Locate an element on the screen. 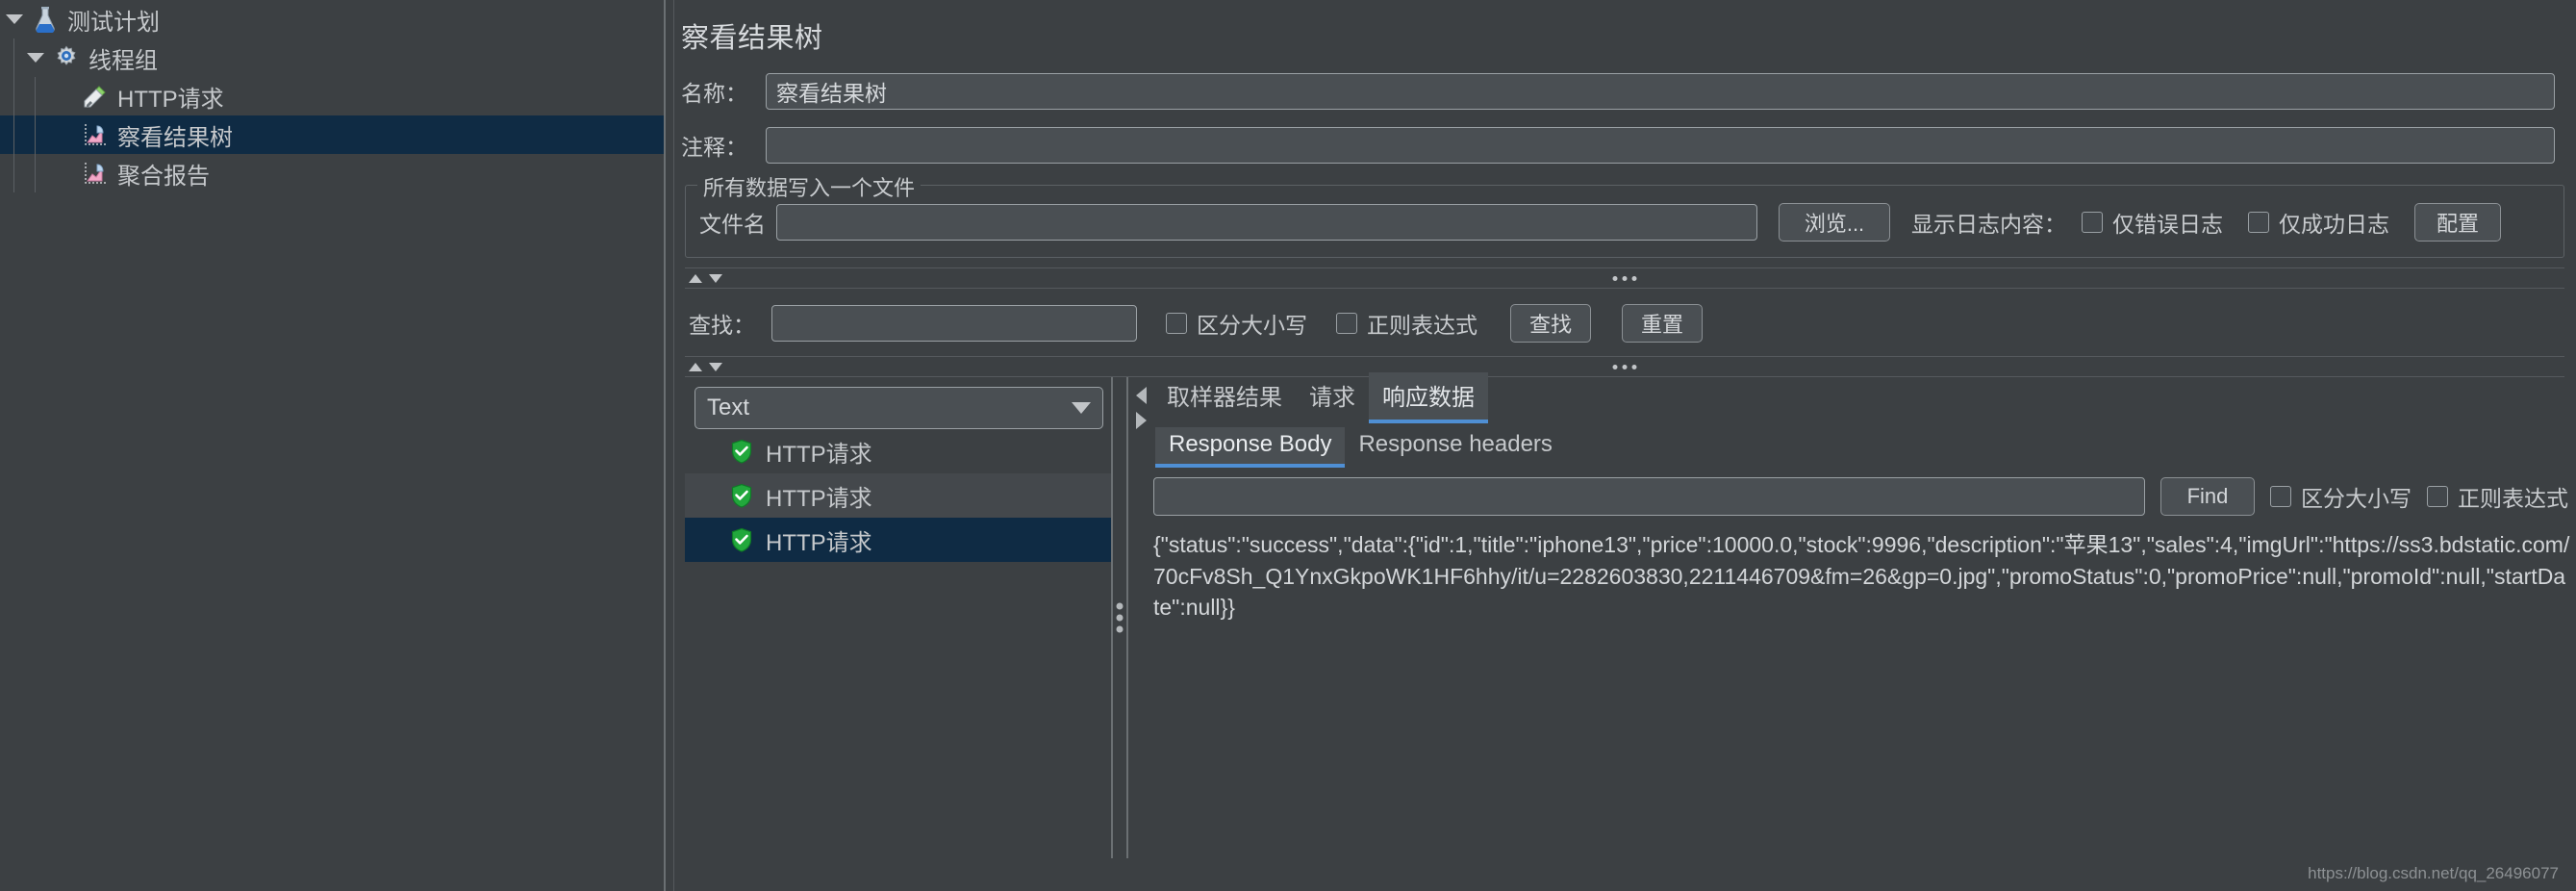  search-regex-label: 正则表达式 is located at coordinates (1422, 325).